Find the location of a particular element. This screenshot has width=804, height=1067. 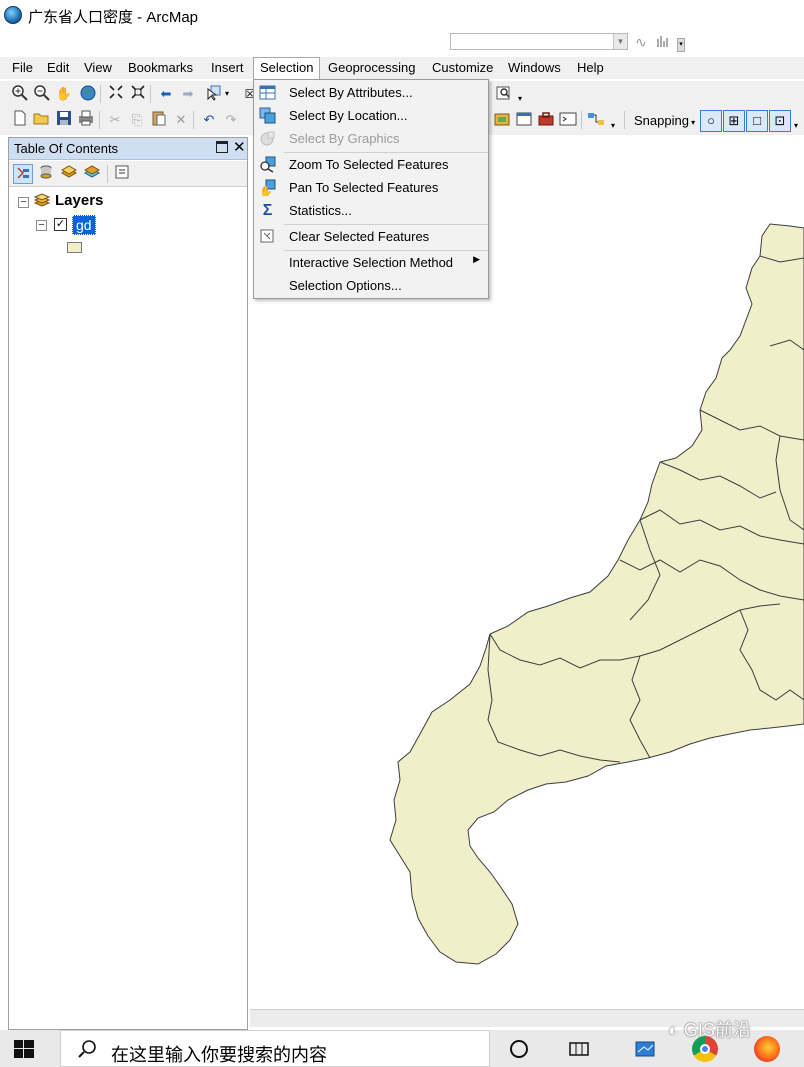

layer-combobox: ▼ is located at coordinates (539, 41).